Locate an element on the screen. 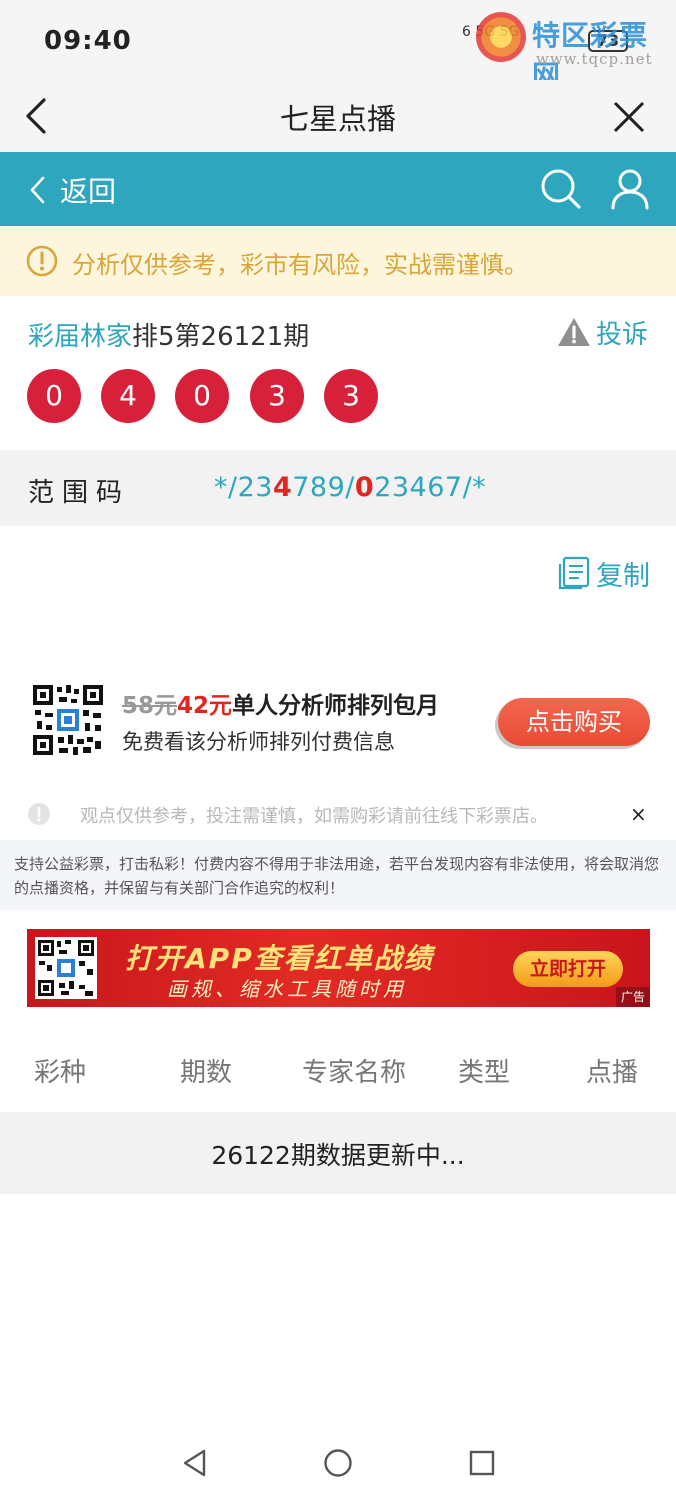 The width and height of the screenshot is (676, 1500). offer-description: 免费看该分析师排列付费信息 is located at coordinates (258, 742).